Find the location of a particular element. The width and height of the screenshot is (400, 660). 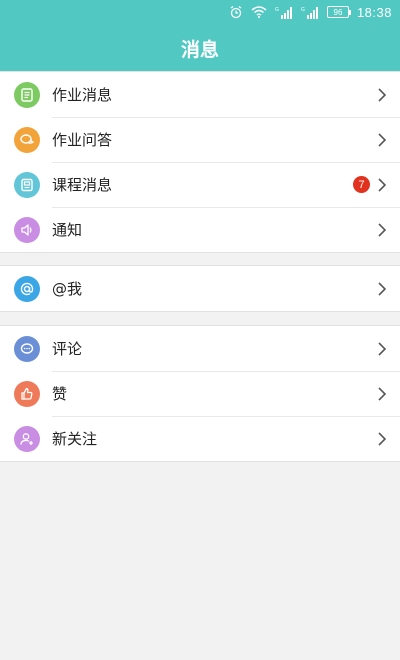

list-item-course-messages: 课程消息 7 is located at coordinates (200, 184).